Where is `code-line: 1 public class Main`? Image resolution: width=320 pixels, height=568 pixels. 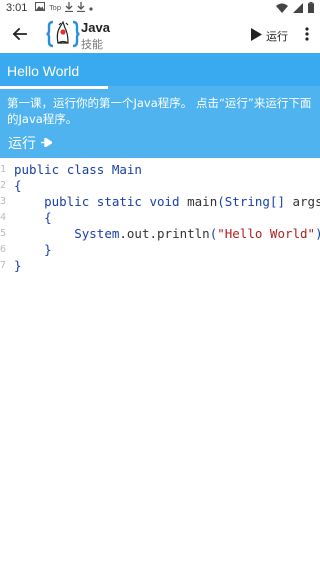
code-line: 1 public class Main is located at coordinates (71, 170).